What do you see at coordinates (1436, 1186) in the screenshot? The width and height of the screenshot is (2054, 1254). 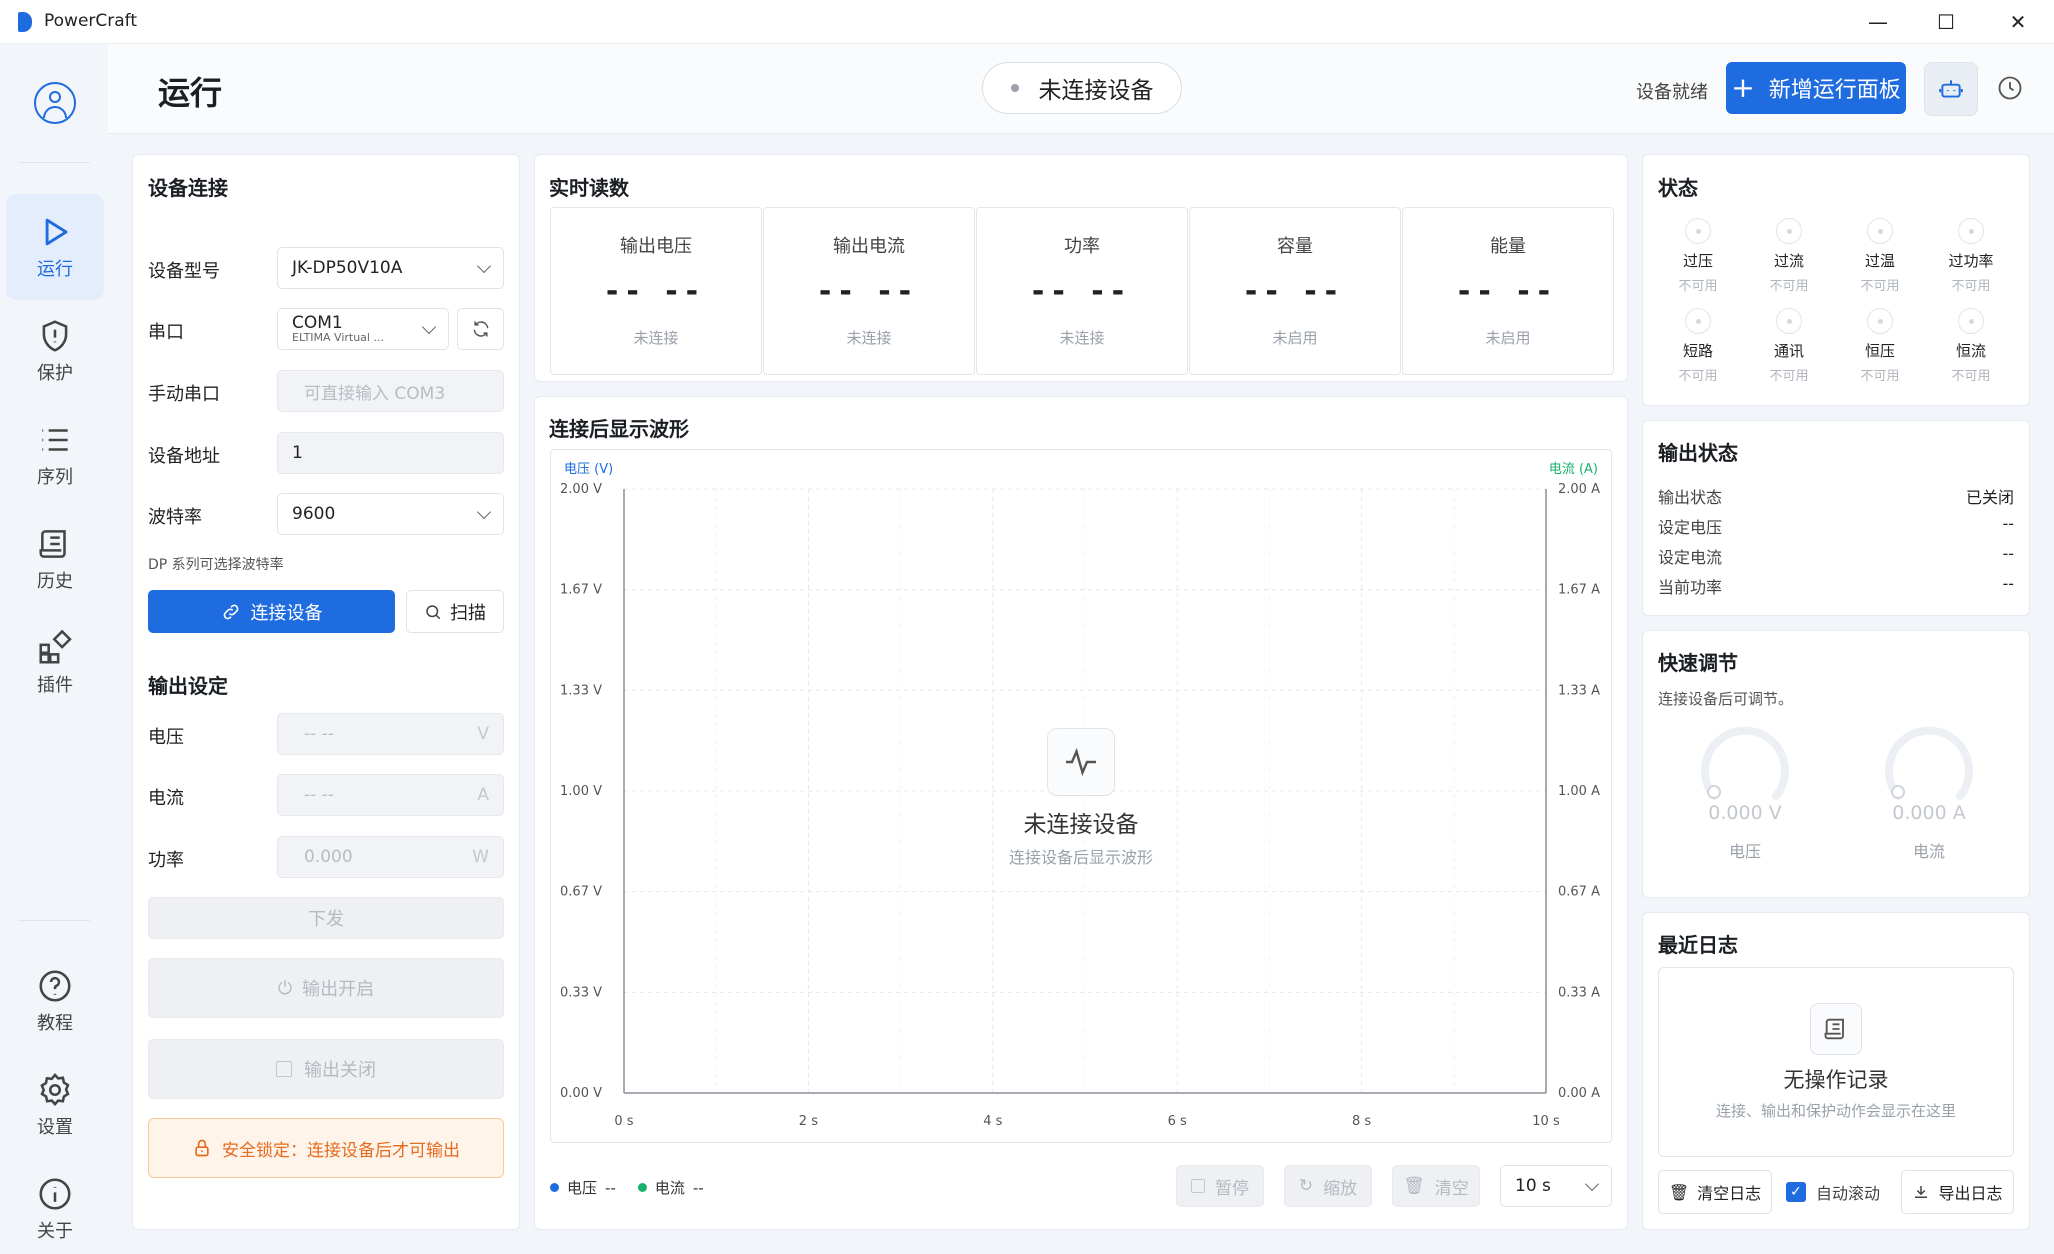 I see `clear-wave-button: 🗑 清空` at bounding box center [1436, 1186].